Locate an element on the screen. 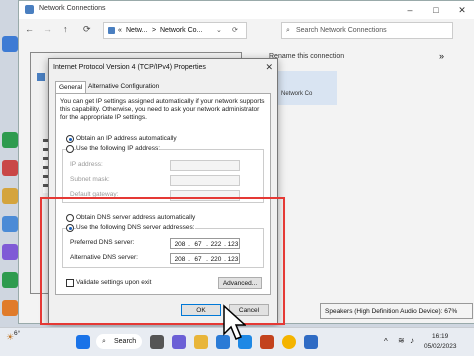 Image resolution: width=474 pixels, height=356 pixels. search-input: ⌕ Search Network Connections is located at coordinates (367, 30).